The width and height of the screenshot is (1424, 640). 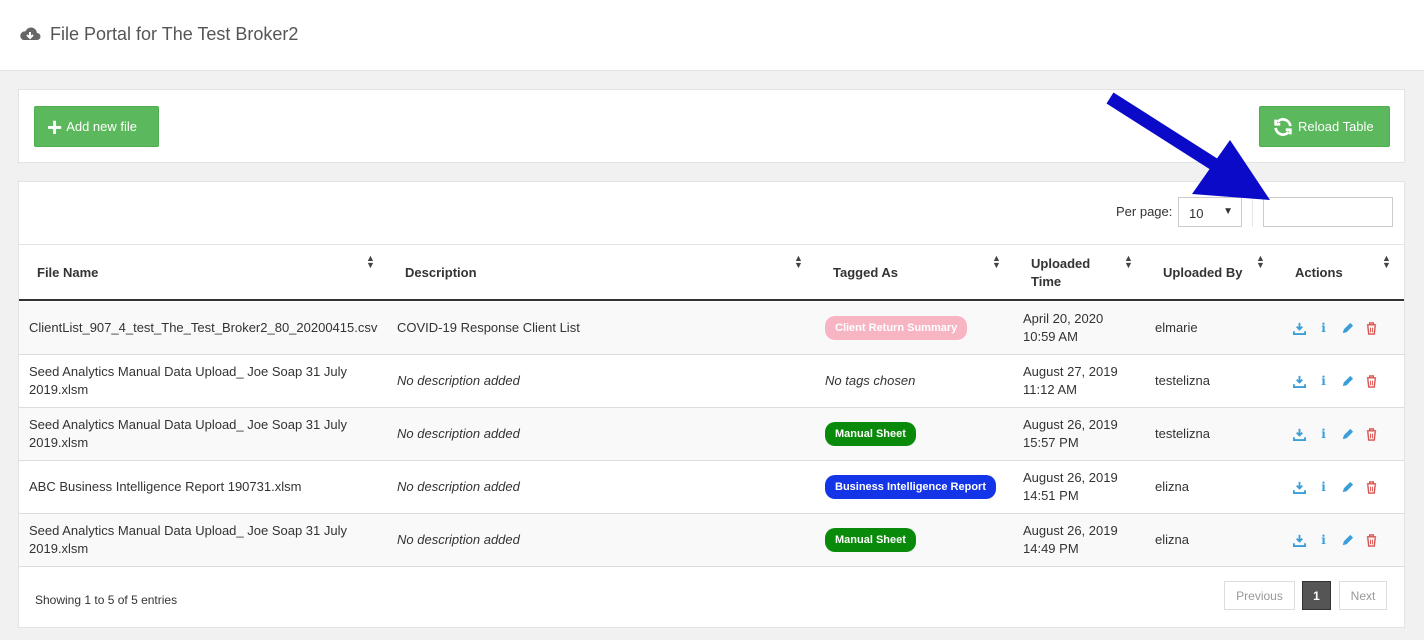 I want to click on toolbar-panel: + Add new file Reload Table, so click(x=711, y=126).